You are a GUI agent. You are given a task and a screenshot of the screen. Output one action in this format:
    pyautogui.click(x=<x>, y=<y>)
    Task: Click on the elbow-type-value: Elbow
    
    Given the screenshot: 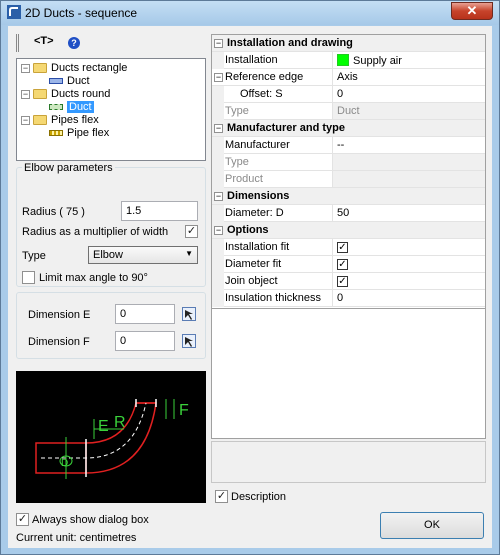 What is the action you would take?
    pyautogui.click(x=108, y=255)
    